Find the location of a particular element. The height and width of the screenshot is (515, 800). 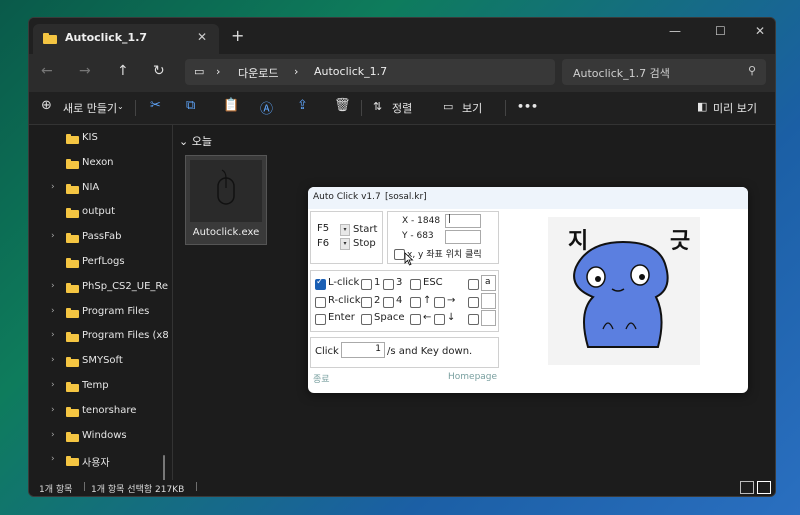

share-icon: ⇪ is located at coordinates (302, 105).